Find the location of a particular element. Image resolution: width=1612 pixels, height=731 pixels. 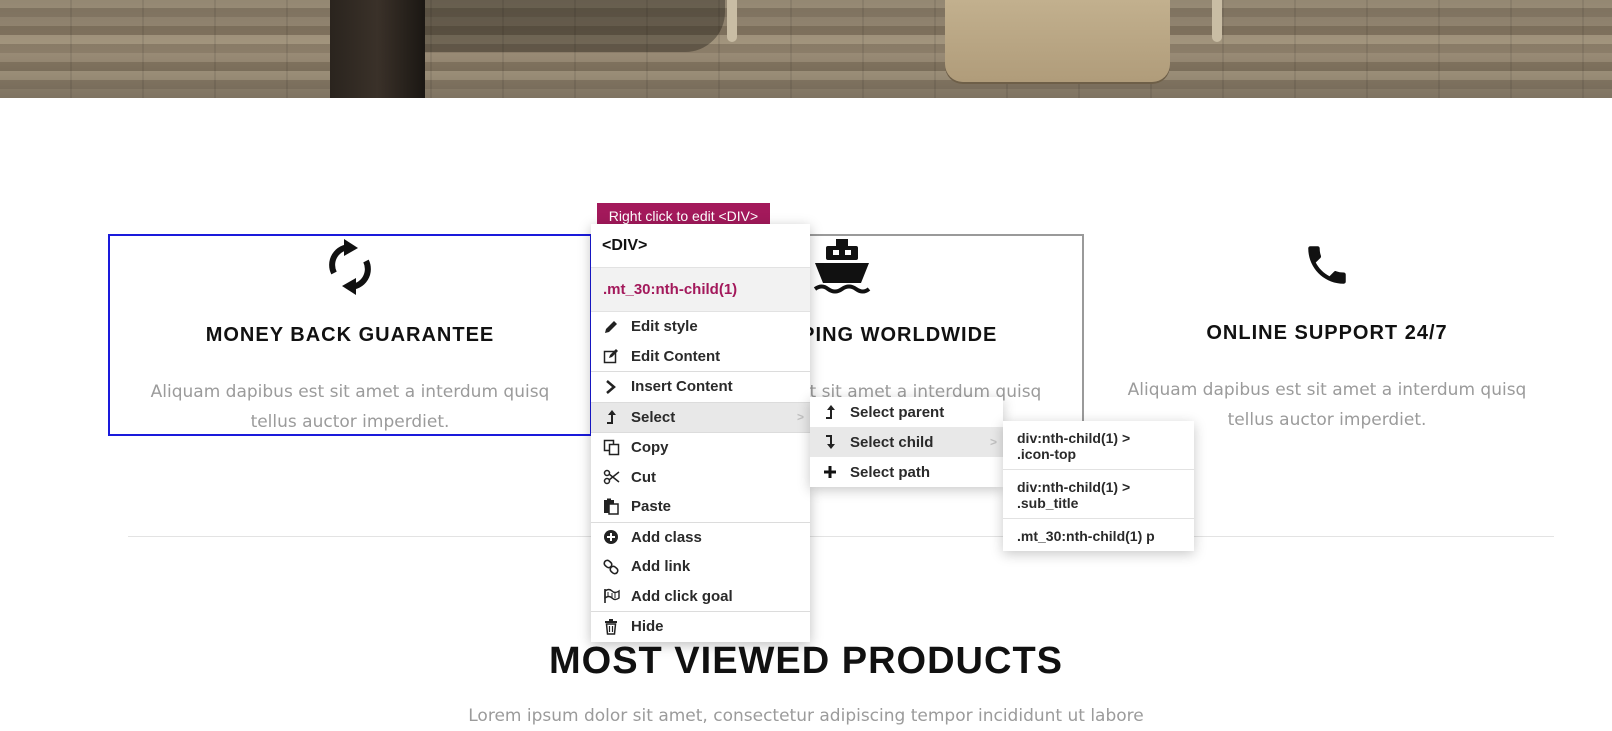

menu-item-label: Select is located at coordinates (653, 417).